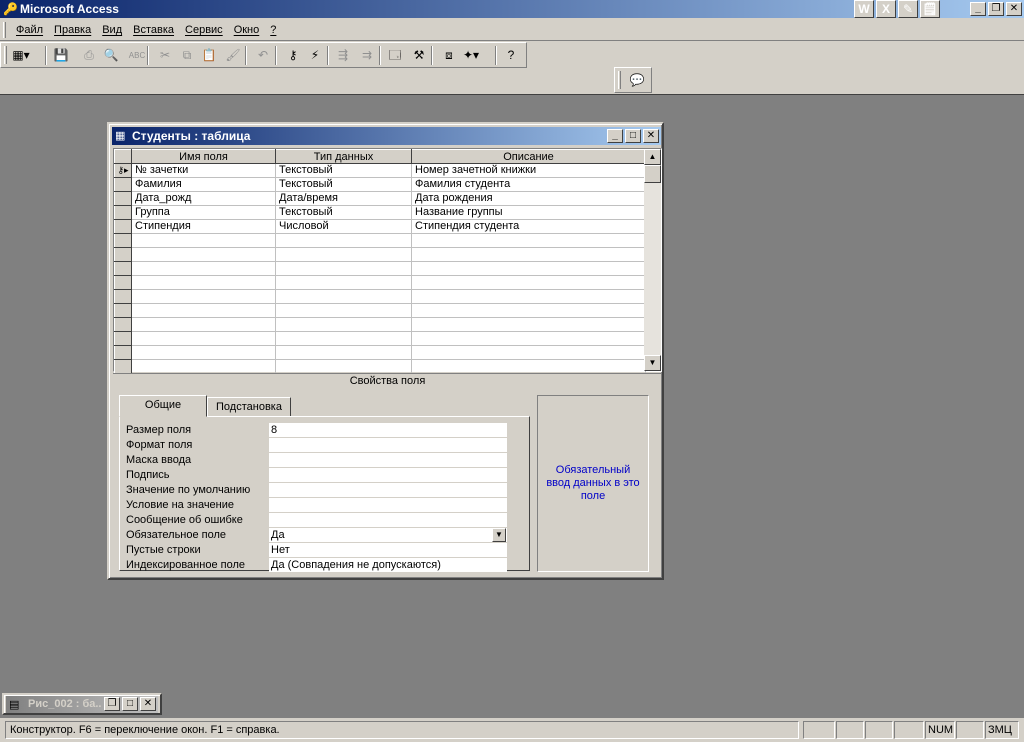 The image size is (1024, 742). I want to click on table-row: Стипендия Числовой Стипендия студента, so click(380, 226).